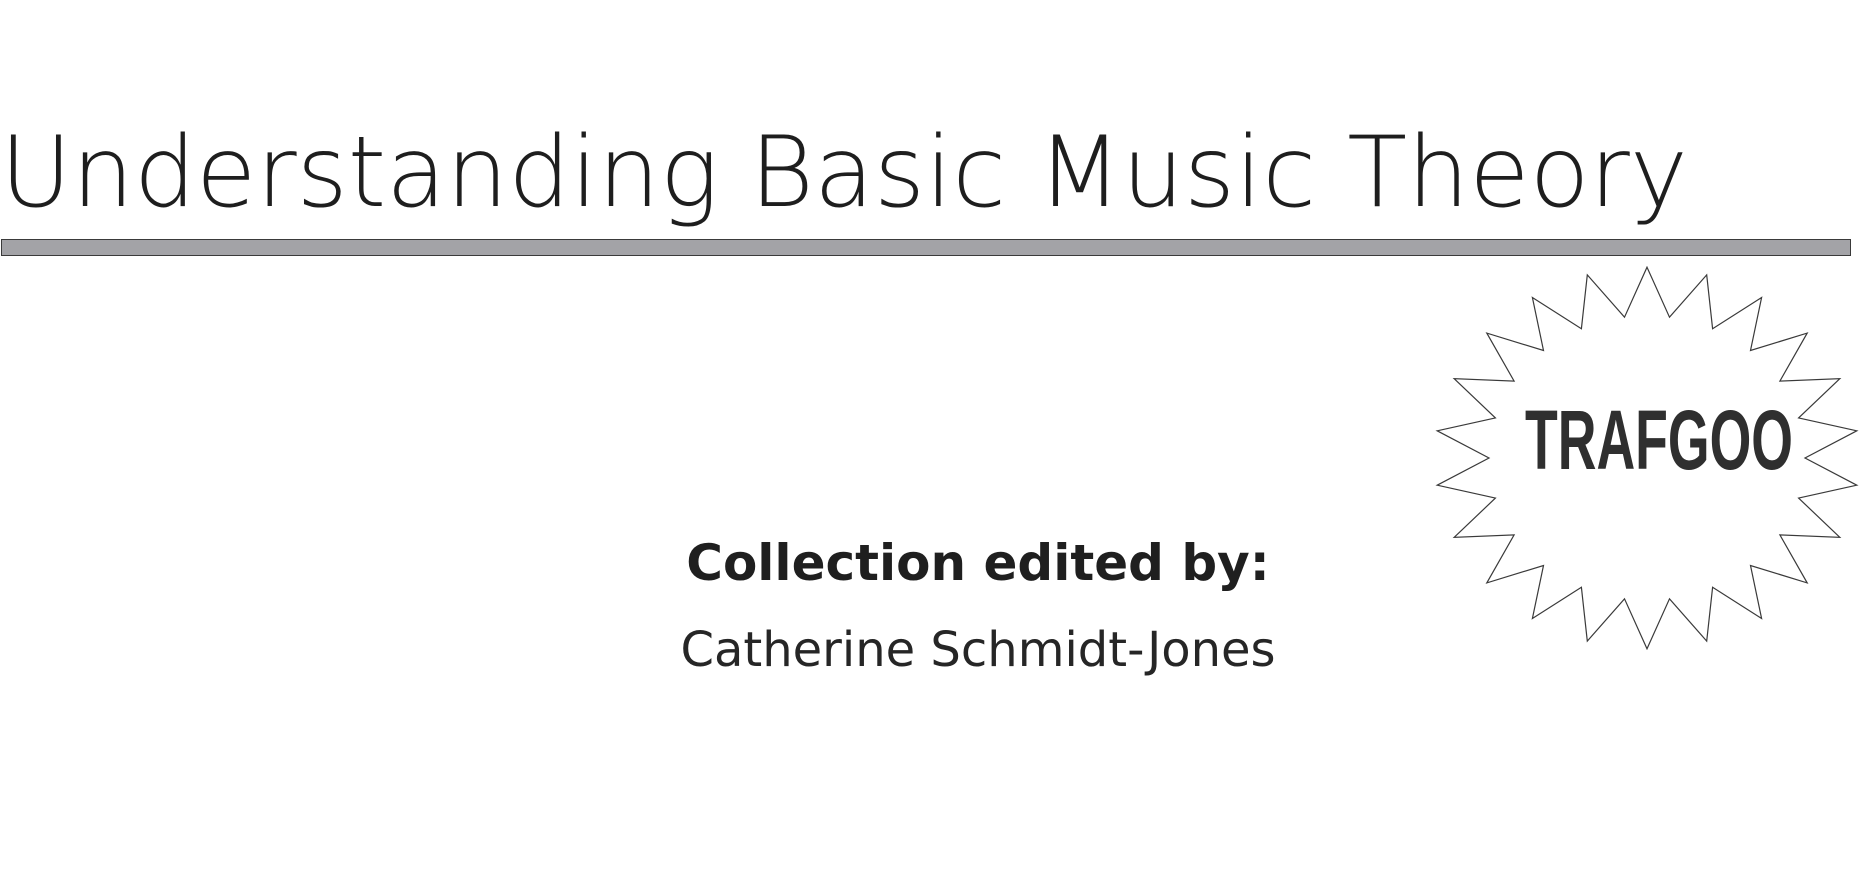  Describe the element at coordinates (1659, 440) in the screenshot. I see `stamp-text: TRAFGOO` at that location.